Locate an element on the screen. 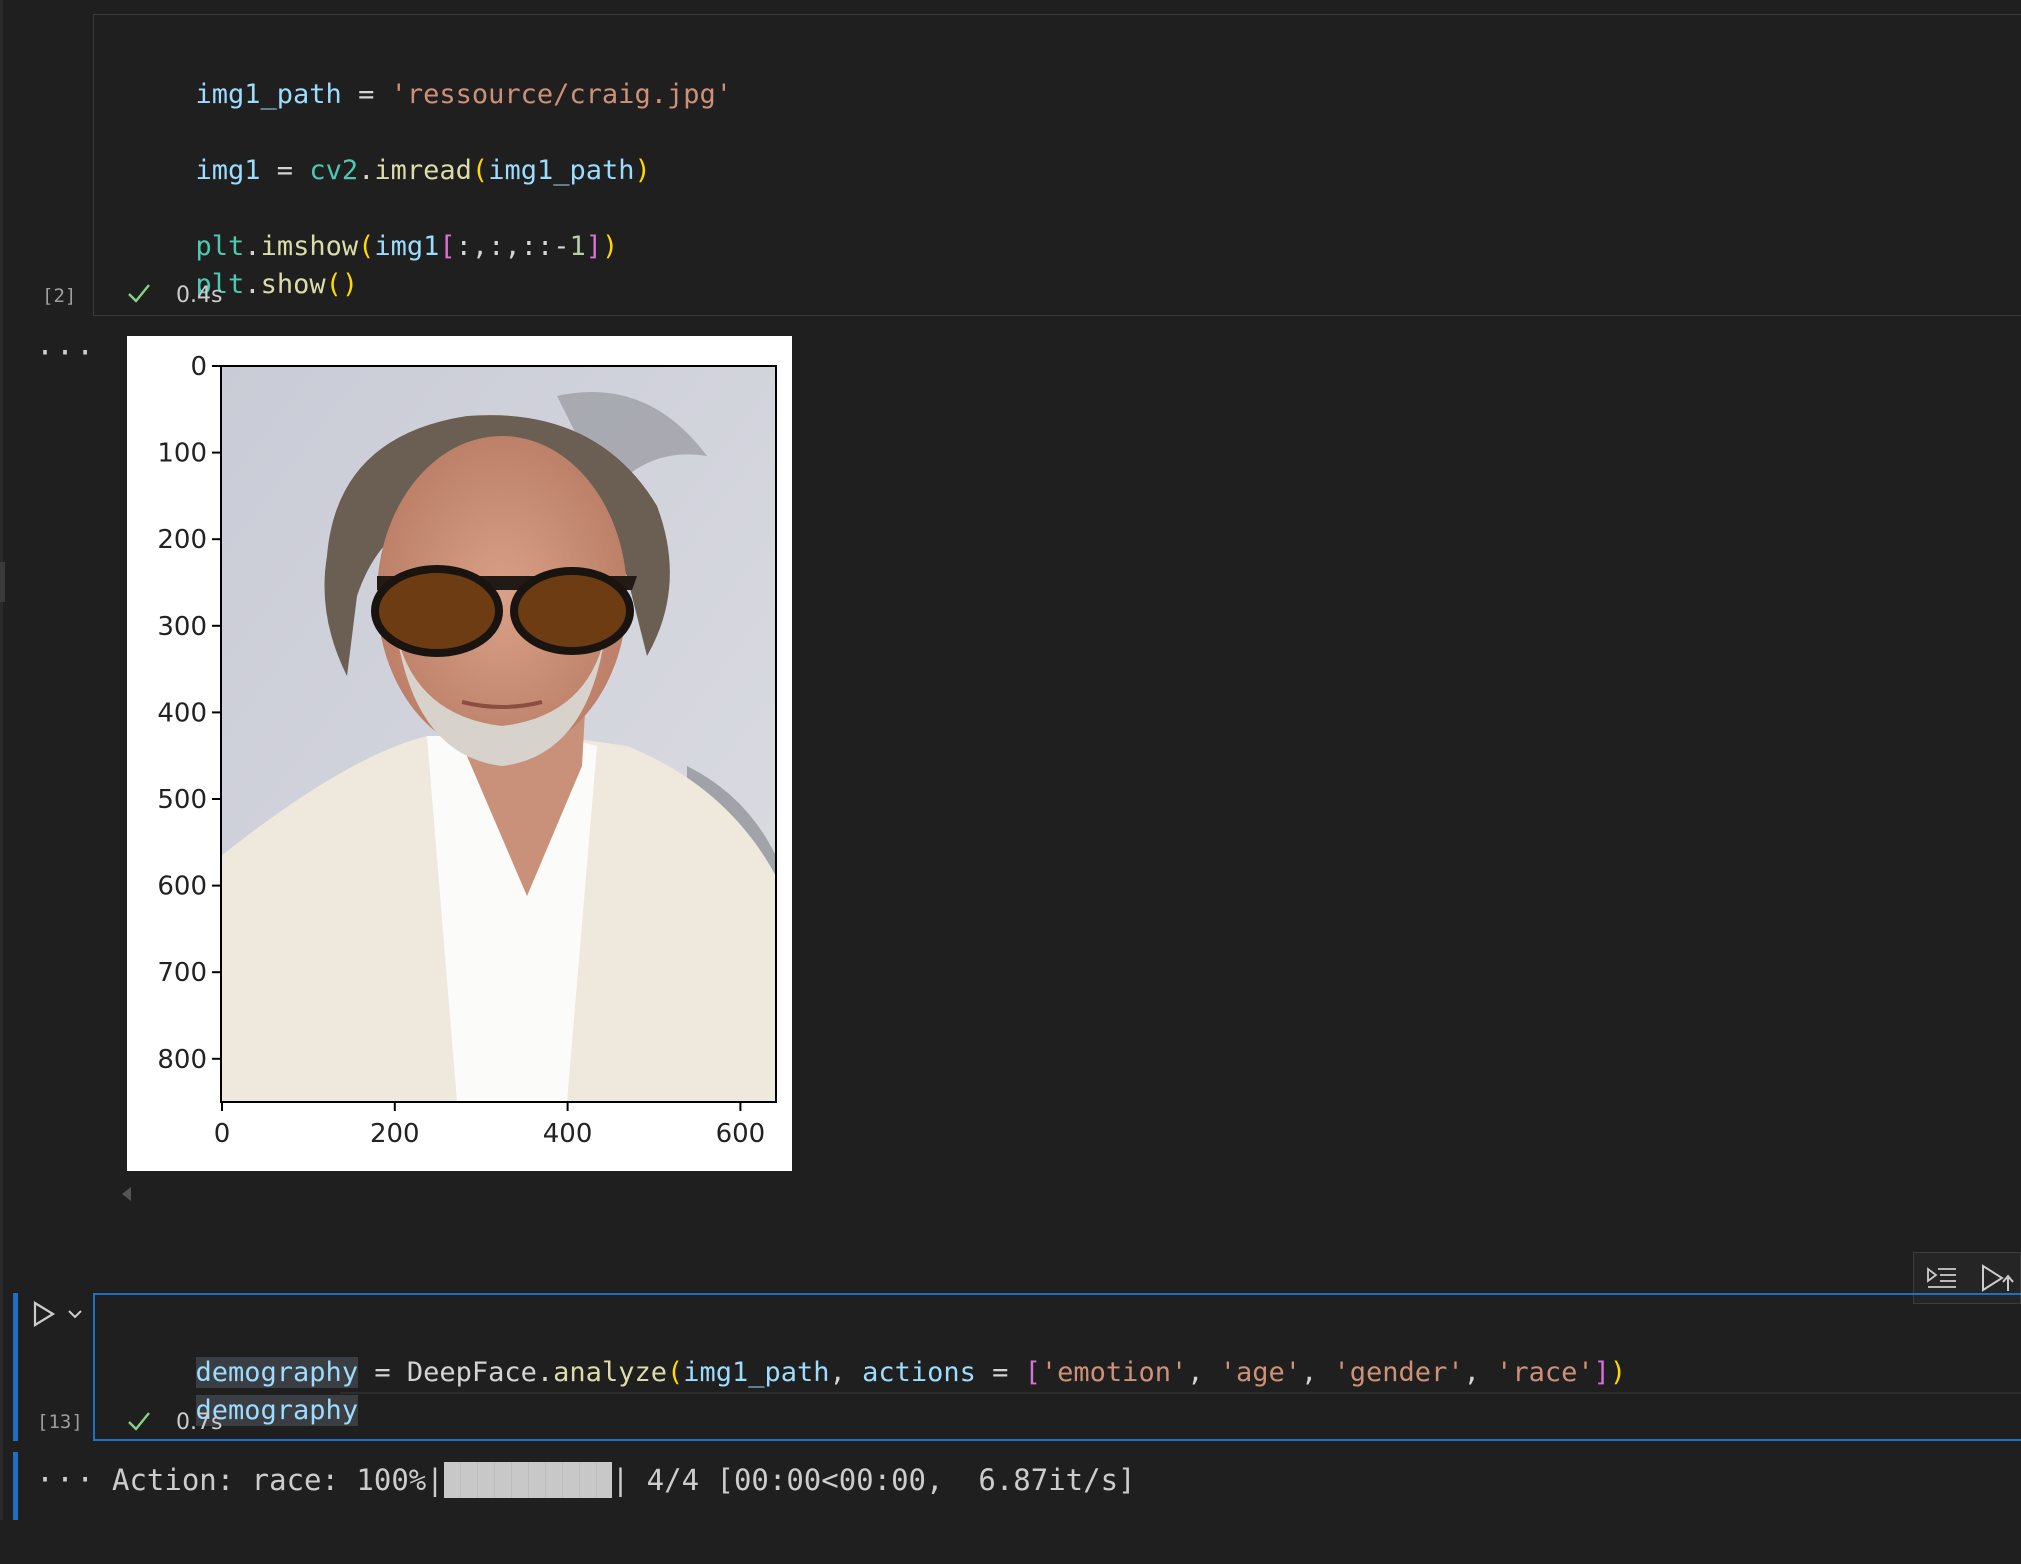 The image size is (2021, 1564). execution-count: [2] is located at coordinates (59, 296).